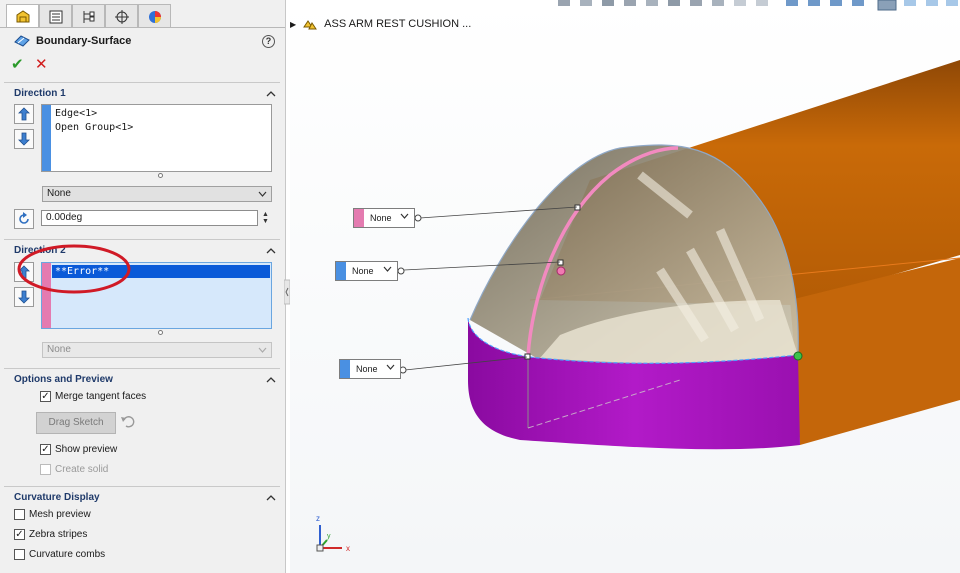 The height and width of the screenshot is (573, 960). What do you see at coordinates (157, 350) in the screenshot?
I see `direction2-tangent-dropdown: None` at bounding box center [157, 350].